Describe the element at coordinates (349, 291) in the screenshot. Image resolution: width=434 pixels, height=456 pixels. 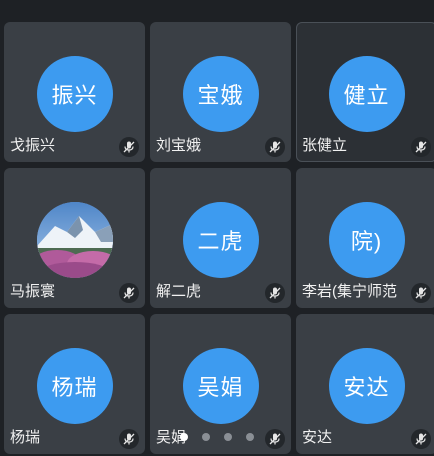
I see `participant-name: 李岩(集宁师范` at that location.